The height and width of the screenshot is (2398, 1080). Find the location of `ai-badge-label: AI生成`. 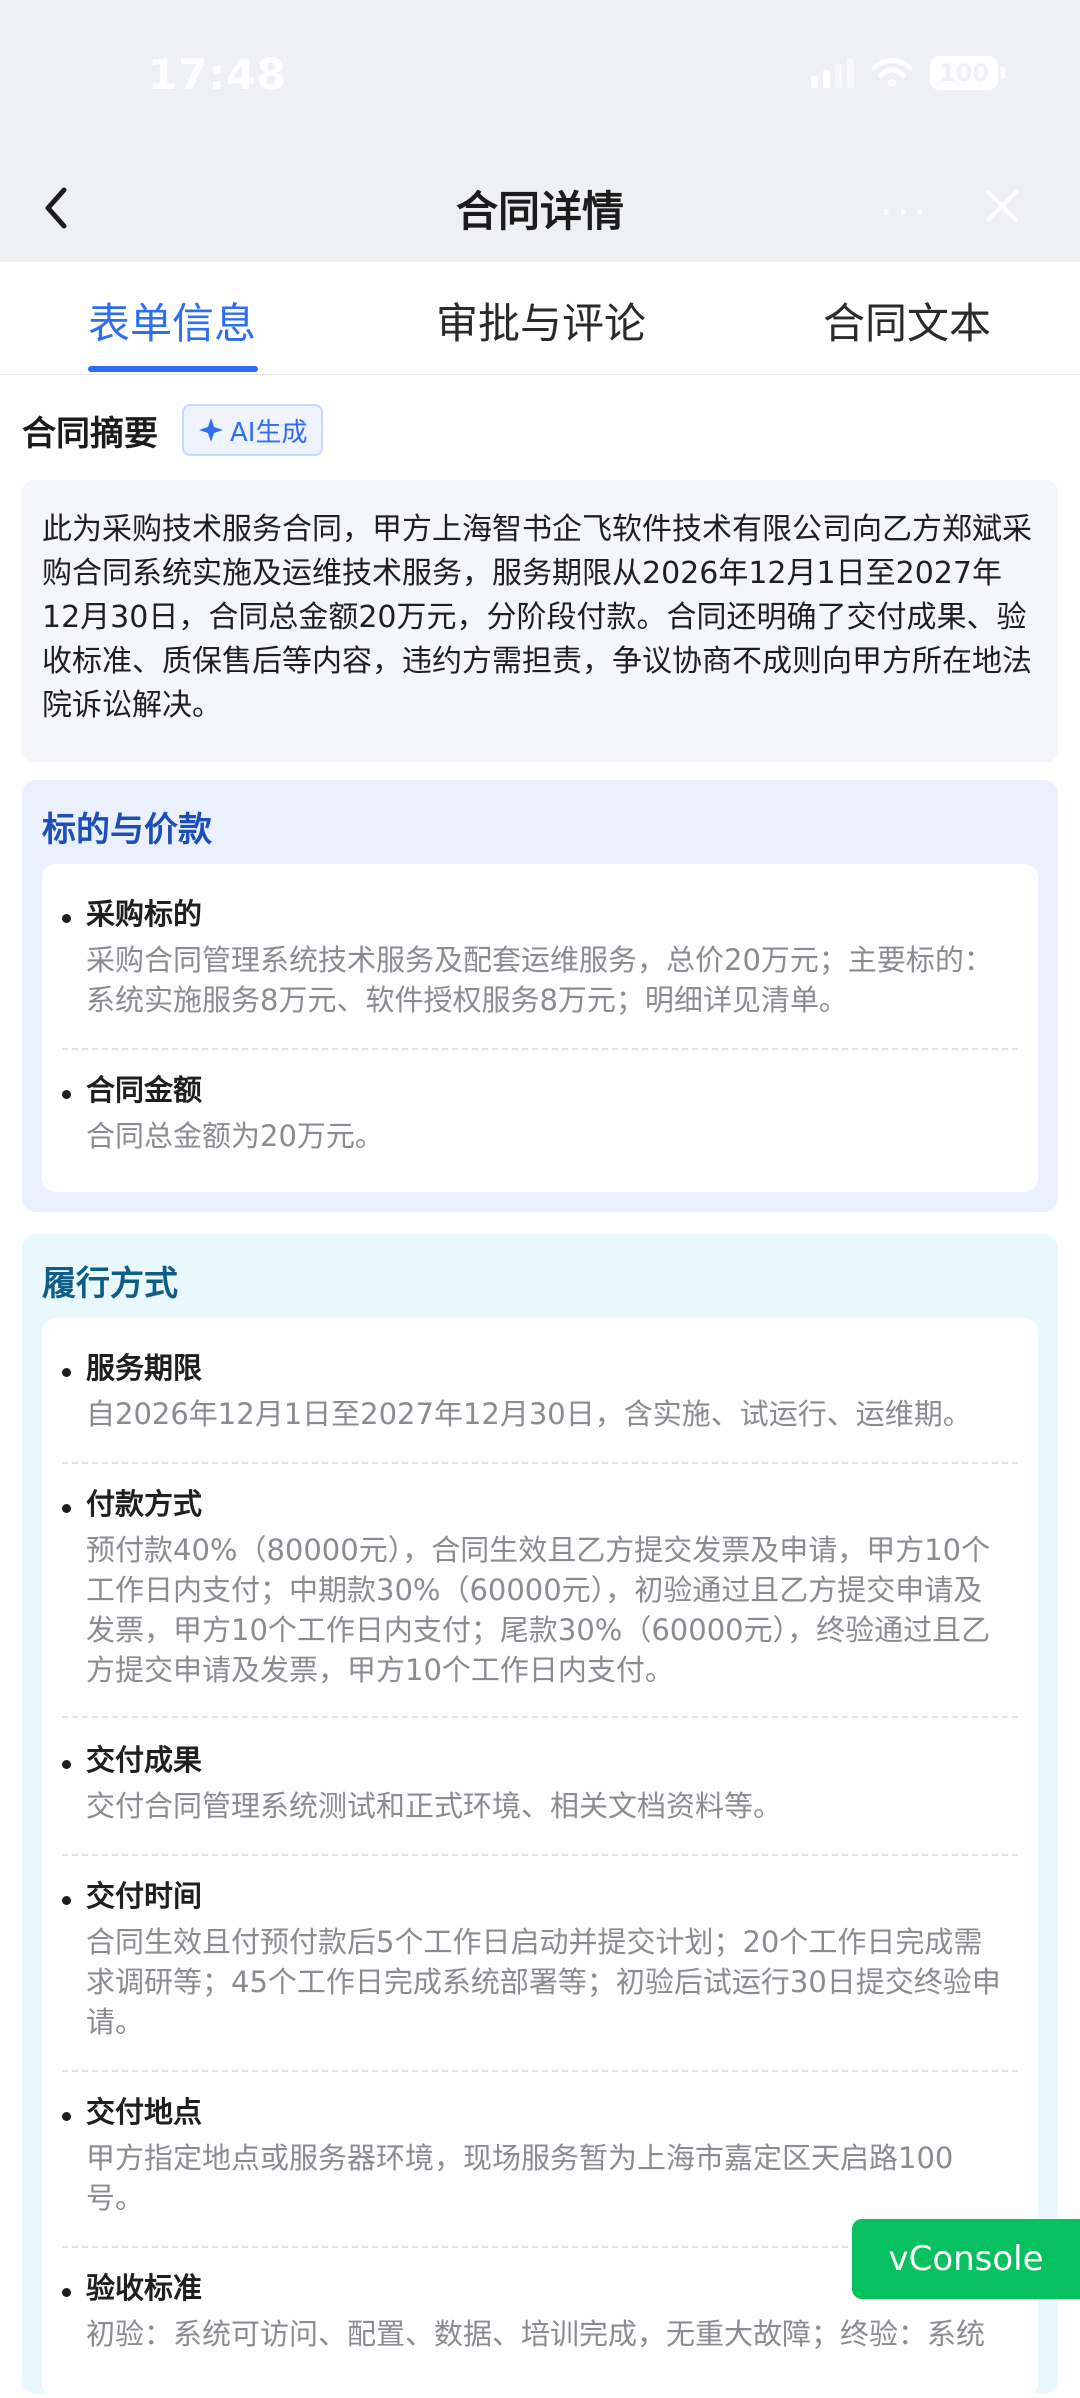

ai-badge-label: AI生成 is located at coordinates (269, 432).